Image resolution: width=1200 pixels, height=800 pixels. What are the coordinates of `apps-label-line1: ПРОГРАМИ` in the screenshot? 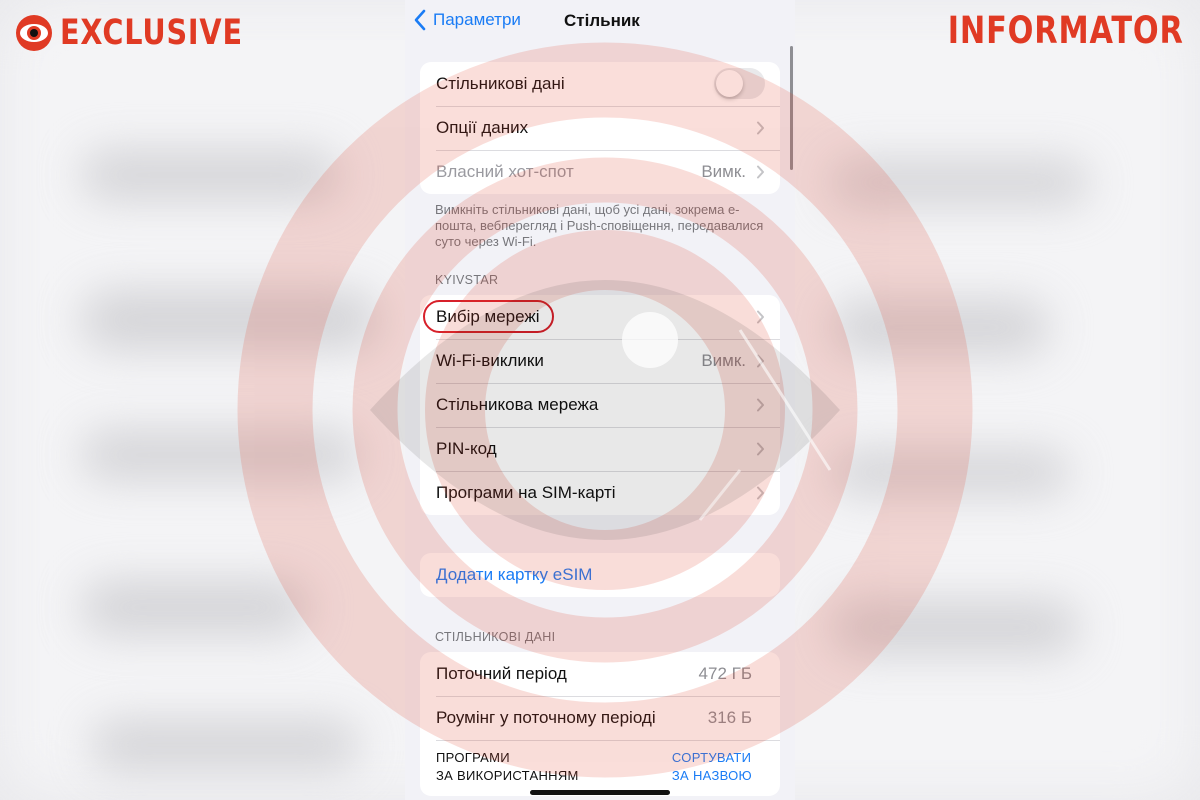 It's located at (473, 757).